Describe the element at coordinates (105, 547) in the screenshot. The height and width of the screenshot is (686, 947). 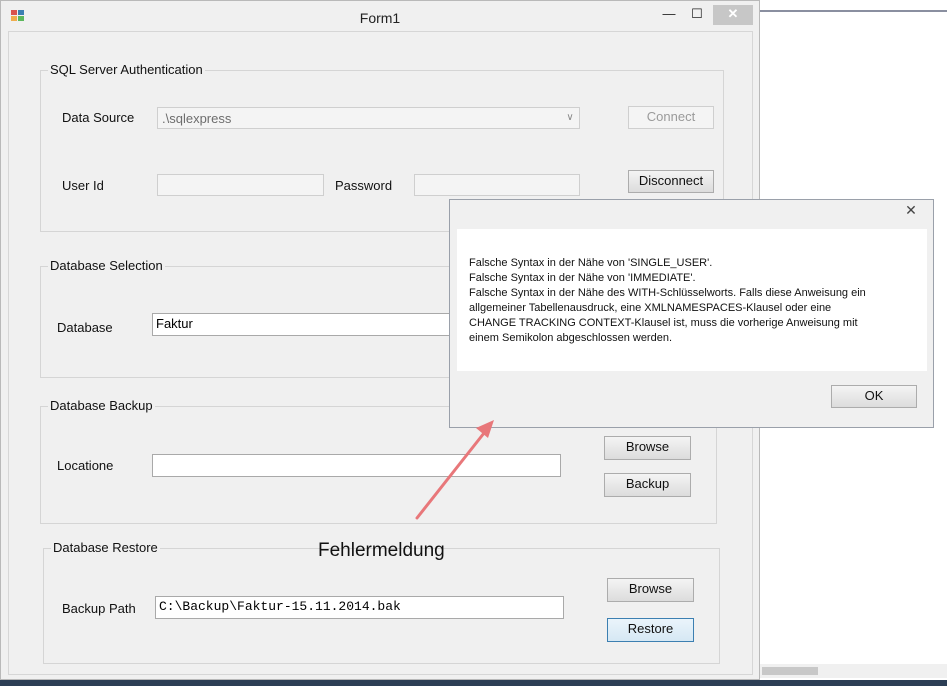
I see `restore-group-label: Database Restore` at that location.